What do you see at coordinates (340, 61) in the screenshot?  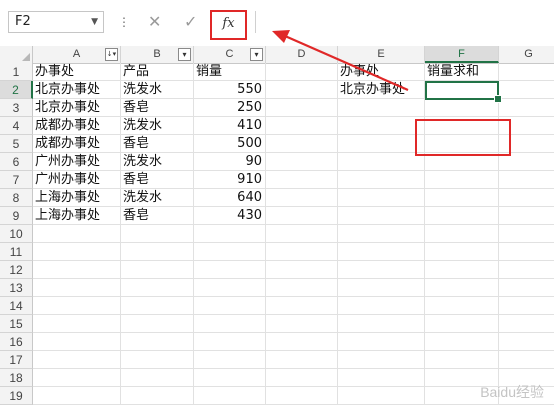 I see `annotation-arrow` at bounding box center [340, 61].